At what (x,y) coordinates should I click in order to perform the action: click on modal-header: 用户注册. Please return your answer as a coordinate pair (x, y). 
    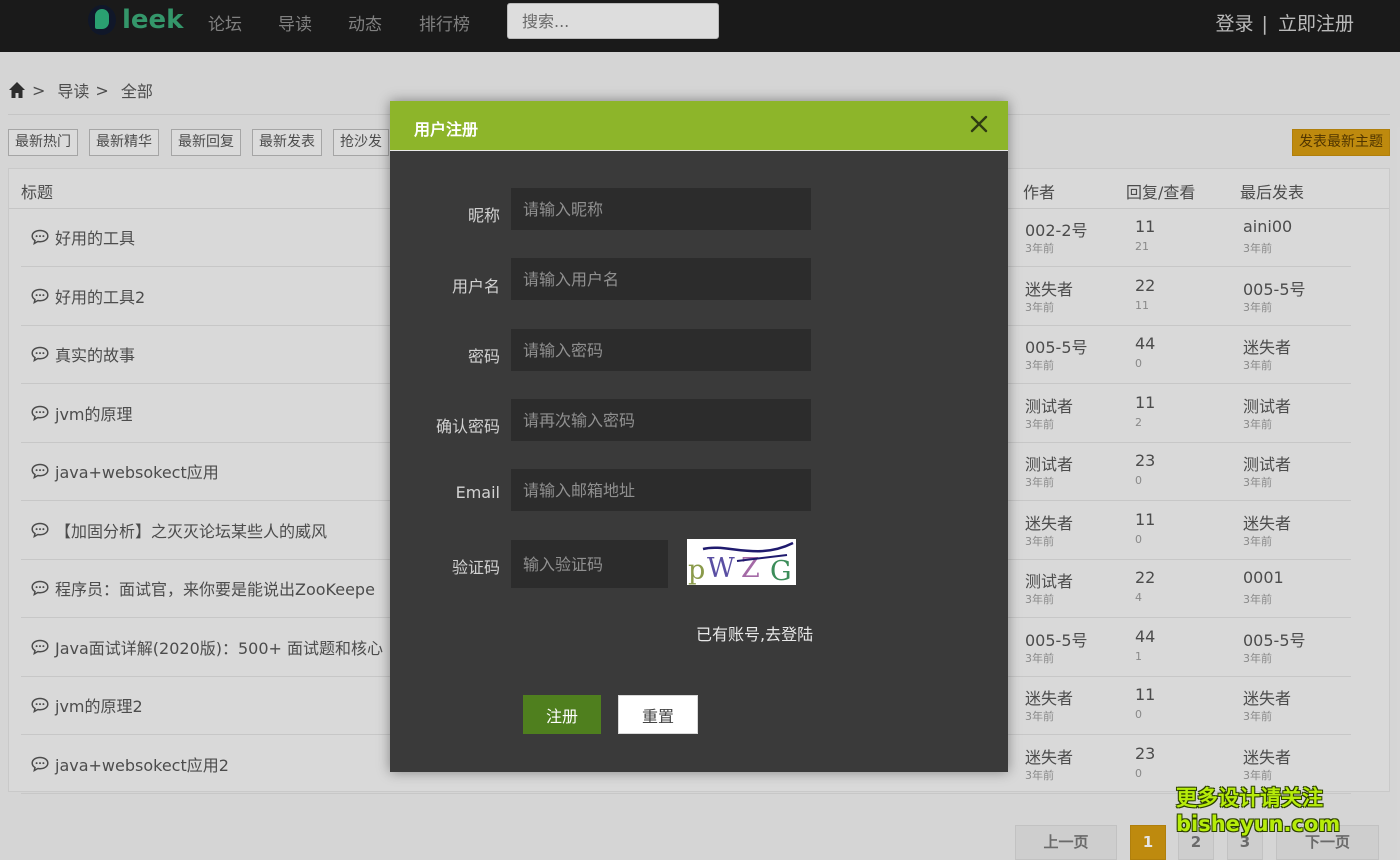
    Looking at the image, I should click on (699, 126).